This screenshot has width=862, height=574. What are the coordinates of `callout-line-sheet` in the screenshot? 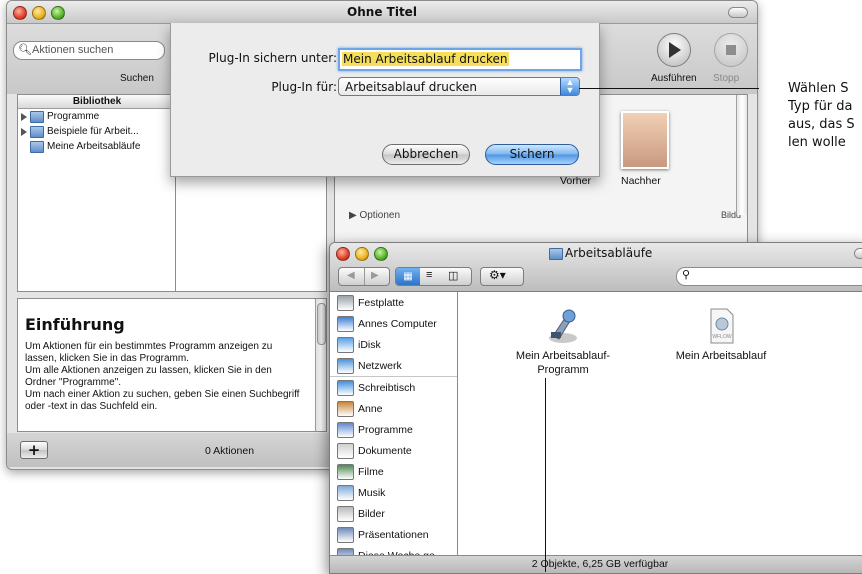 It's located at (669, 88).